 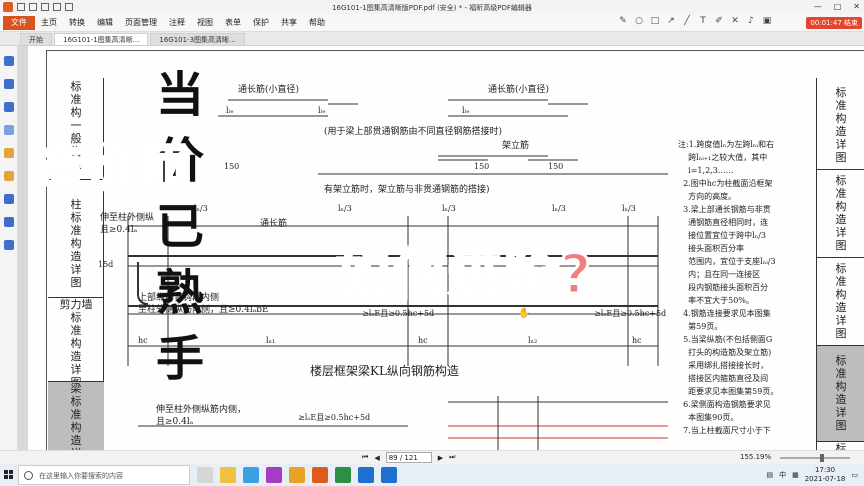 I want to click on dim-hc-2: hc, so click(x=423, y=340).